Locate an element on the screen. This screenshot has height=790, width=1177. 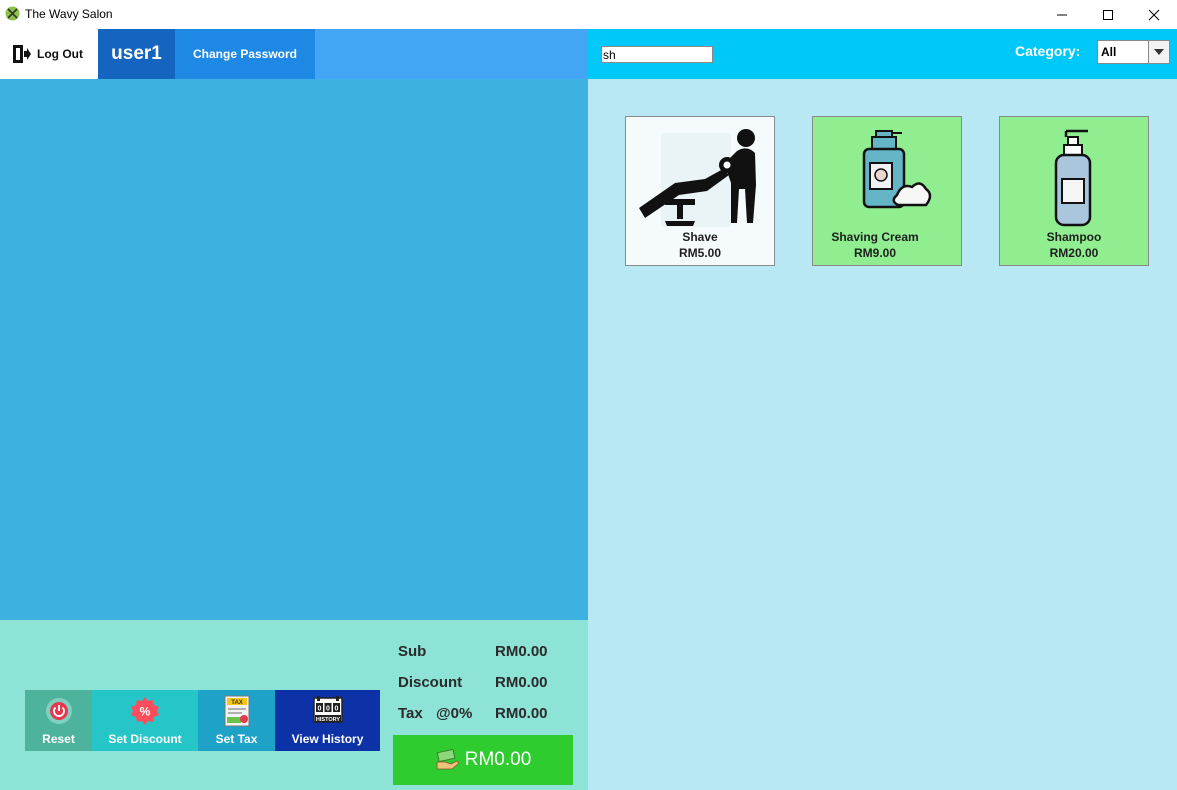
subtotal-label: Sub is located at coordinates (412, 651).